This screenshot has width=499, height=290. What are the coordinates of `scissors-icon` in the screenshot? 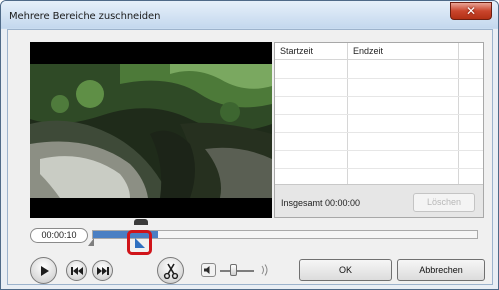 It's located at (170, 271).